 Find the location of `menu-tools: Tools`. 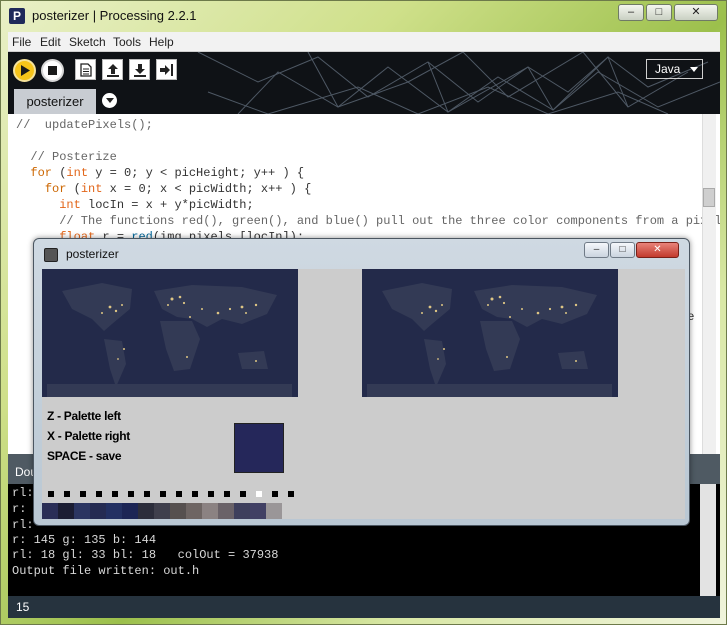

menu-tools: Tools is located at coordinates (127, 42).